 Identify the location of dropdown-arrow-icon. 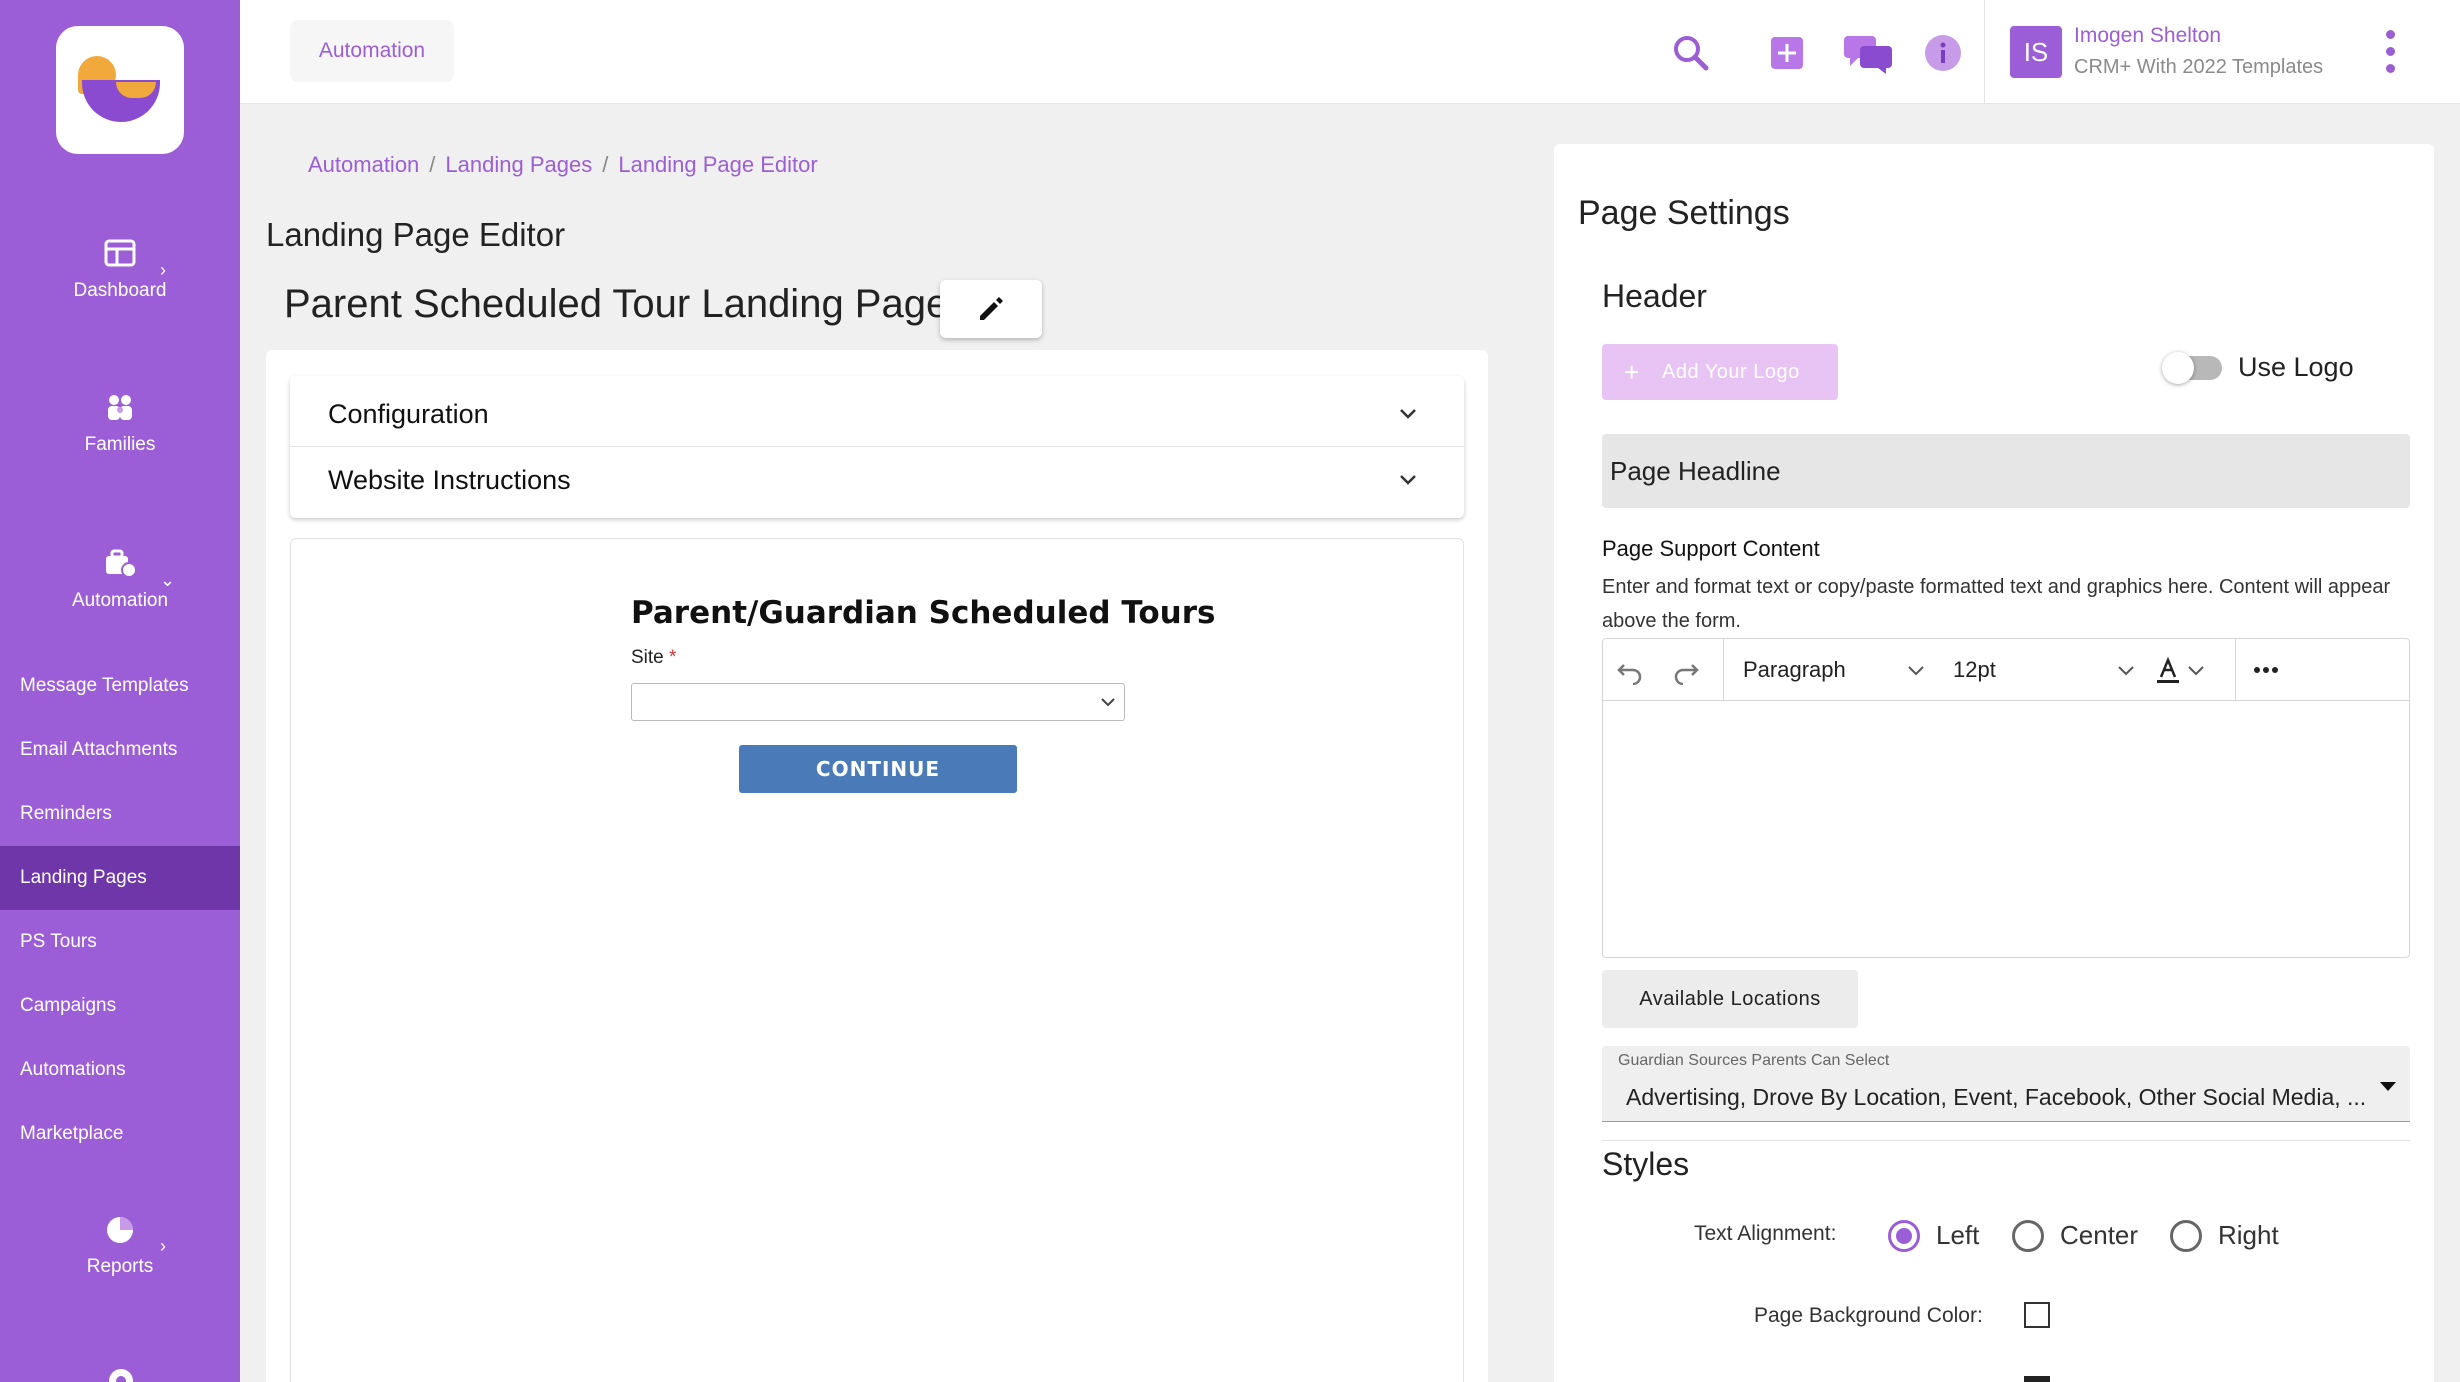
(2388, 1086).